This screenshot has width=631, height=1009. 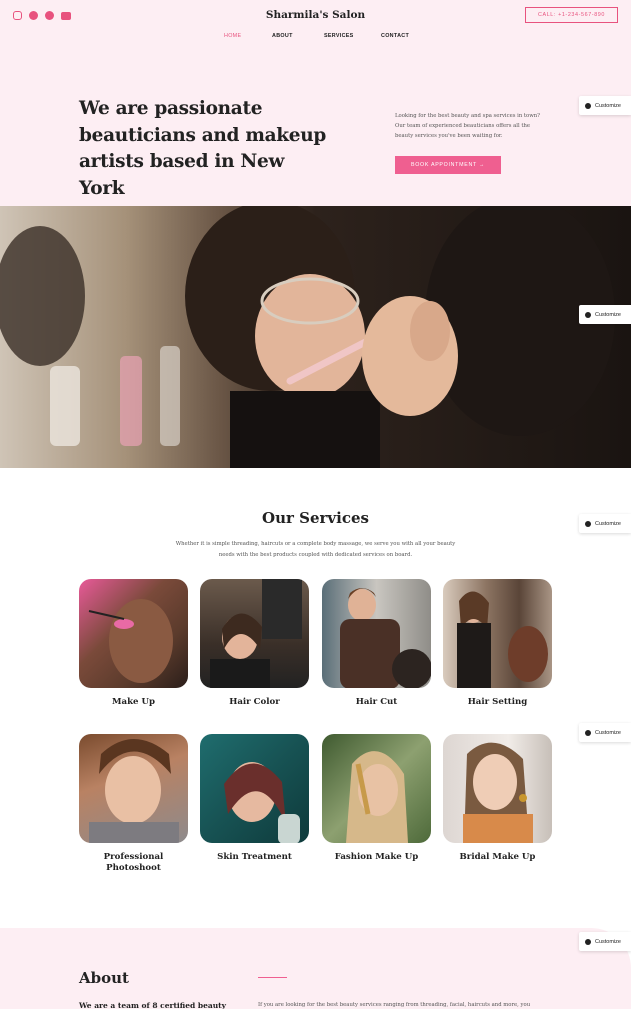 I want to click on skin-treatment-photo, so click(x=262, y=802).